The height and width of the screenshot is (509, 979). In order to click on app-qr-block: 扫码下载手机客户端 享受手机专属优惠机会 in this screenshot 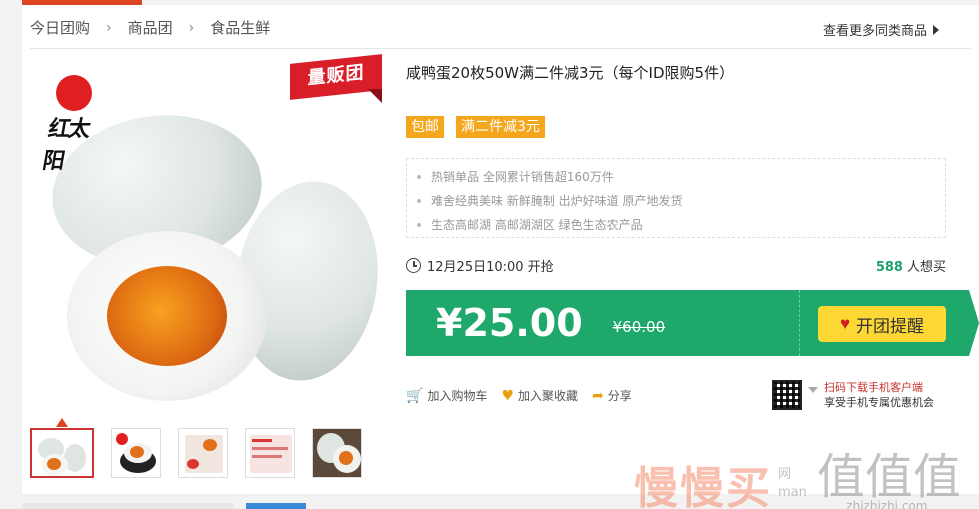, I will do `click(853, 395)`.